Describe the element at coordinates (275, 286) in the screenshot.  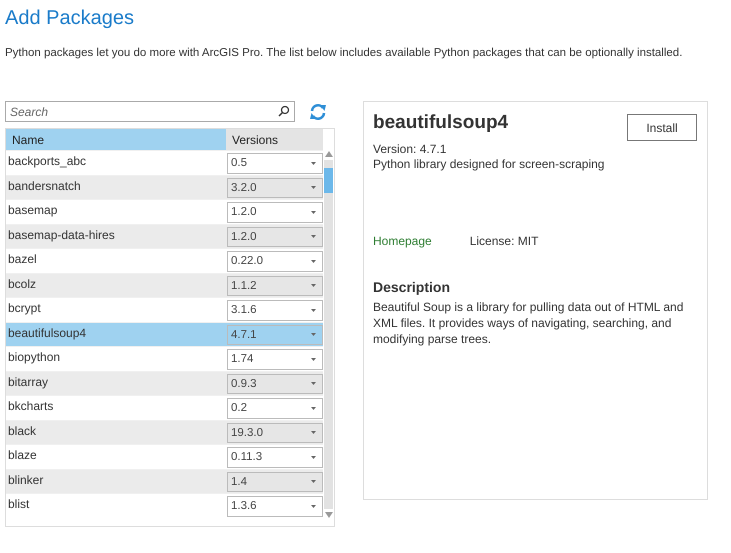
I see `version-dropdown: 1.1.2` at that location.